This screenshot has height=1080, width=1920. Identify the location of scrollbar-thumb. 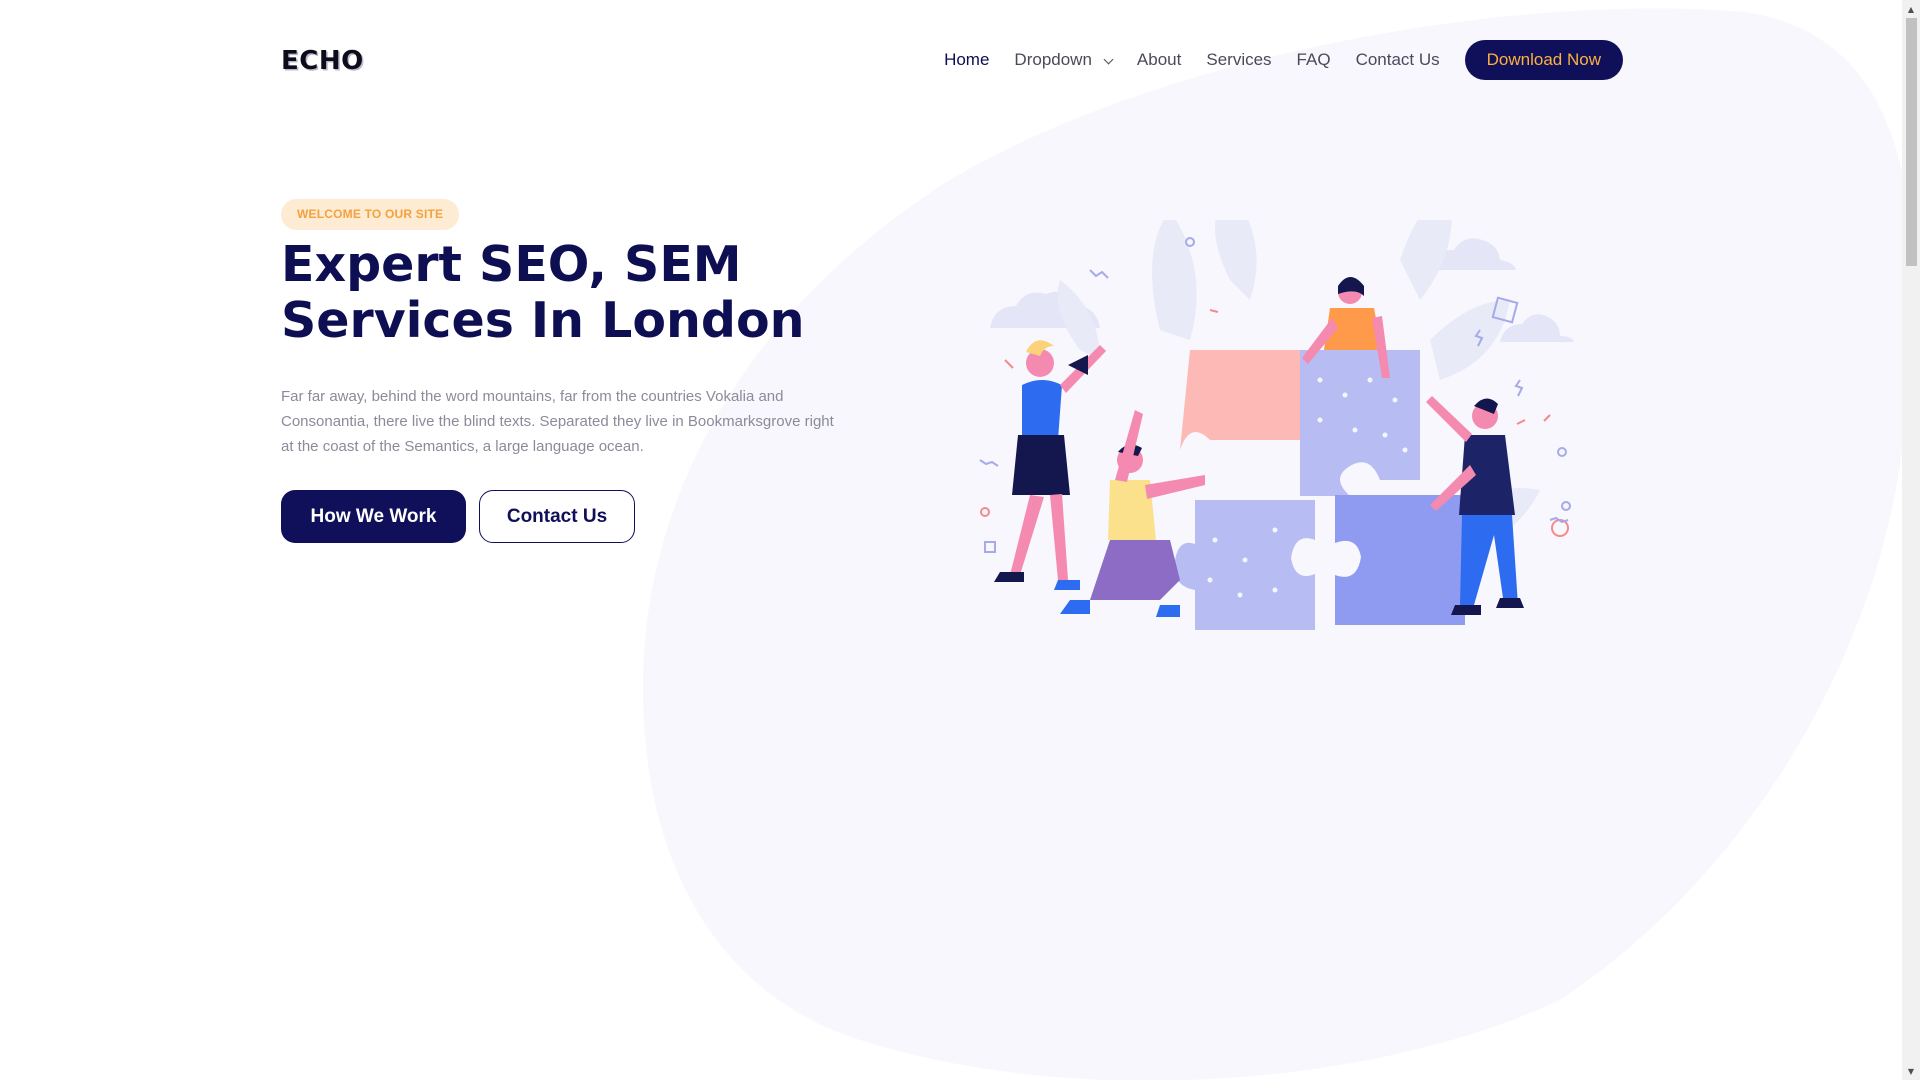
(1911, 142).